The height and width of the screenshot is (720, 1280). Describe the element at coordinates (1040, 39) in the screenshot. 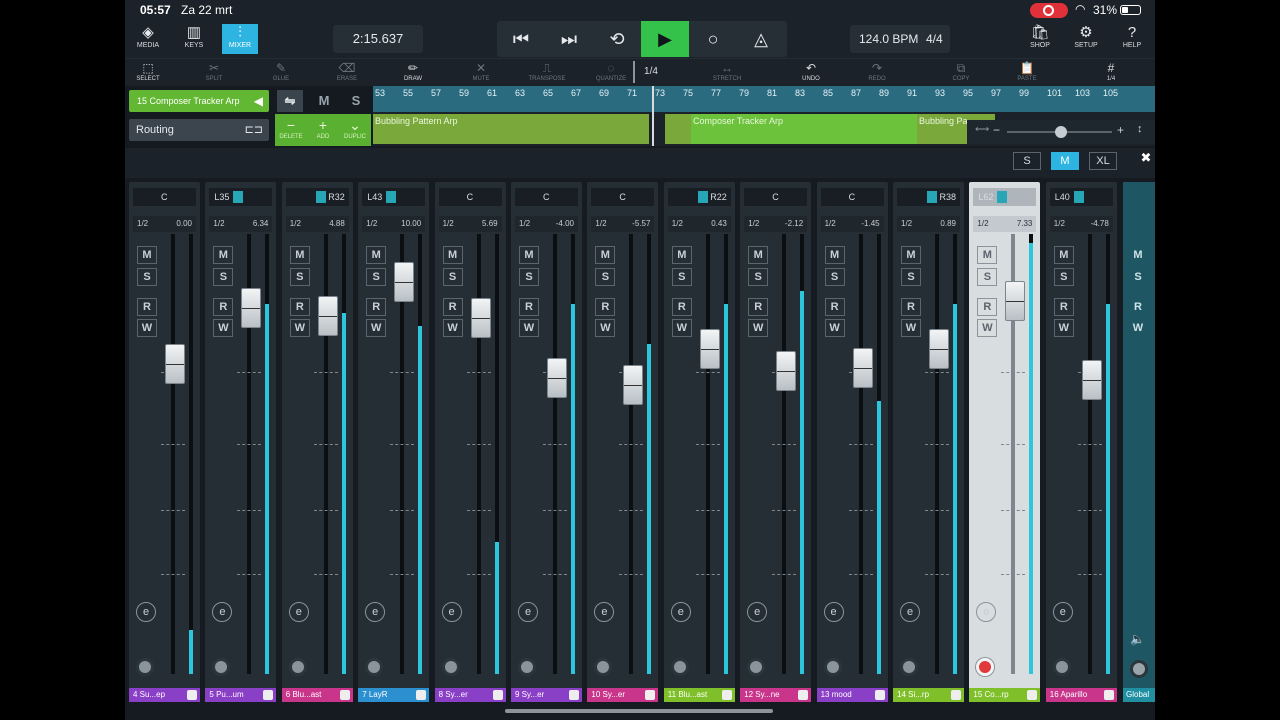

I see `shop-button: 🛍 SHOP` at that location.